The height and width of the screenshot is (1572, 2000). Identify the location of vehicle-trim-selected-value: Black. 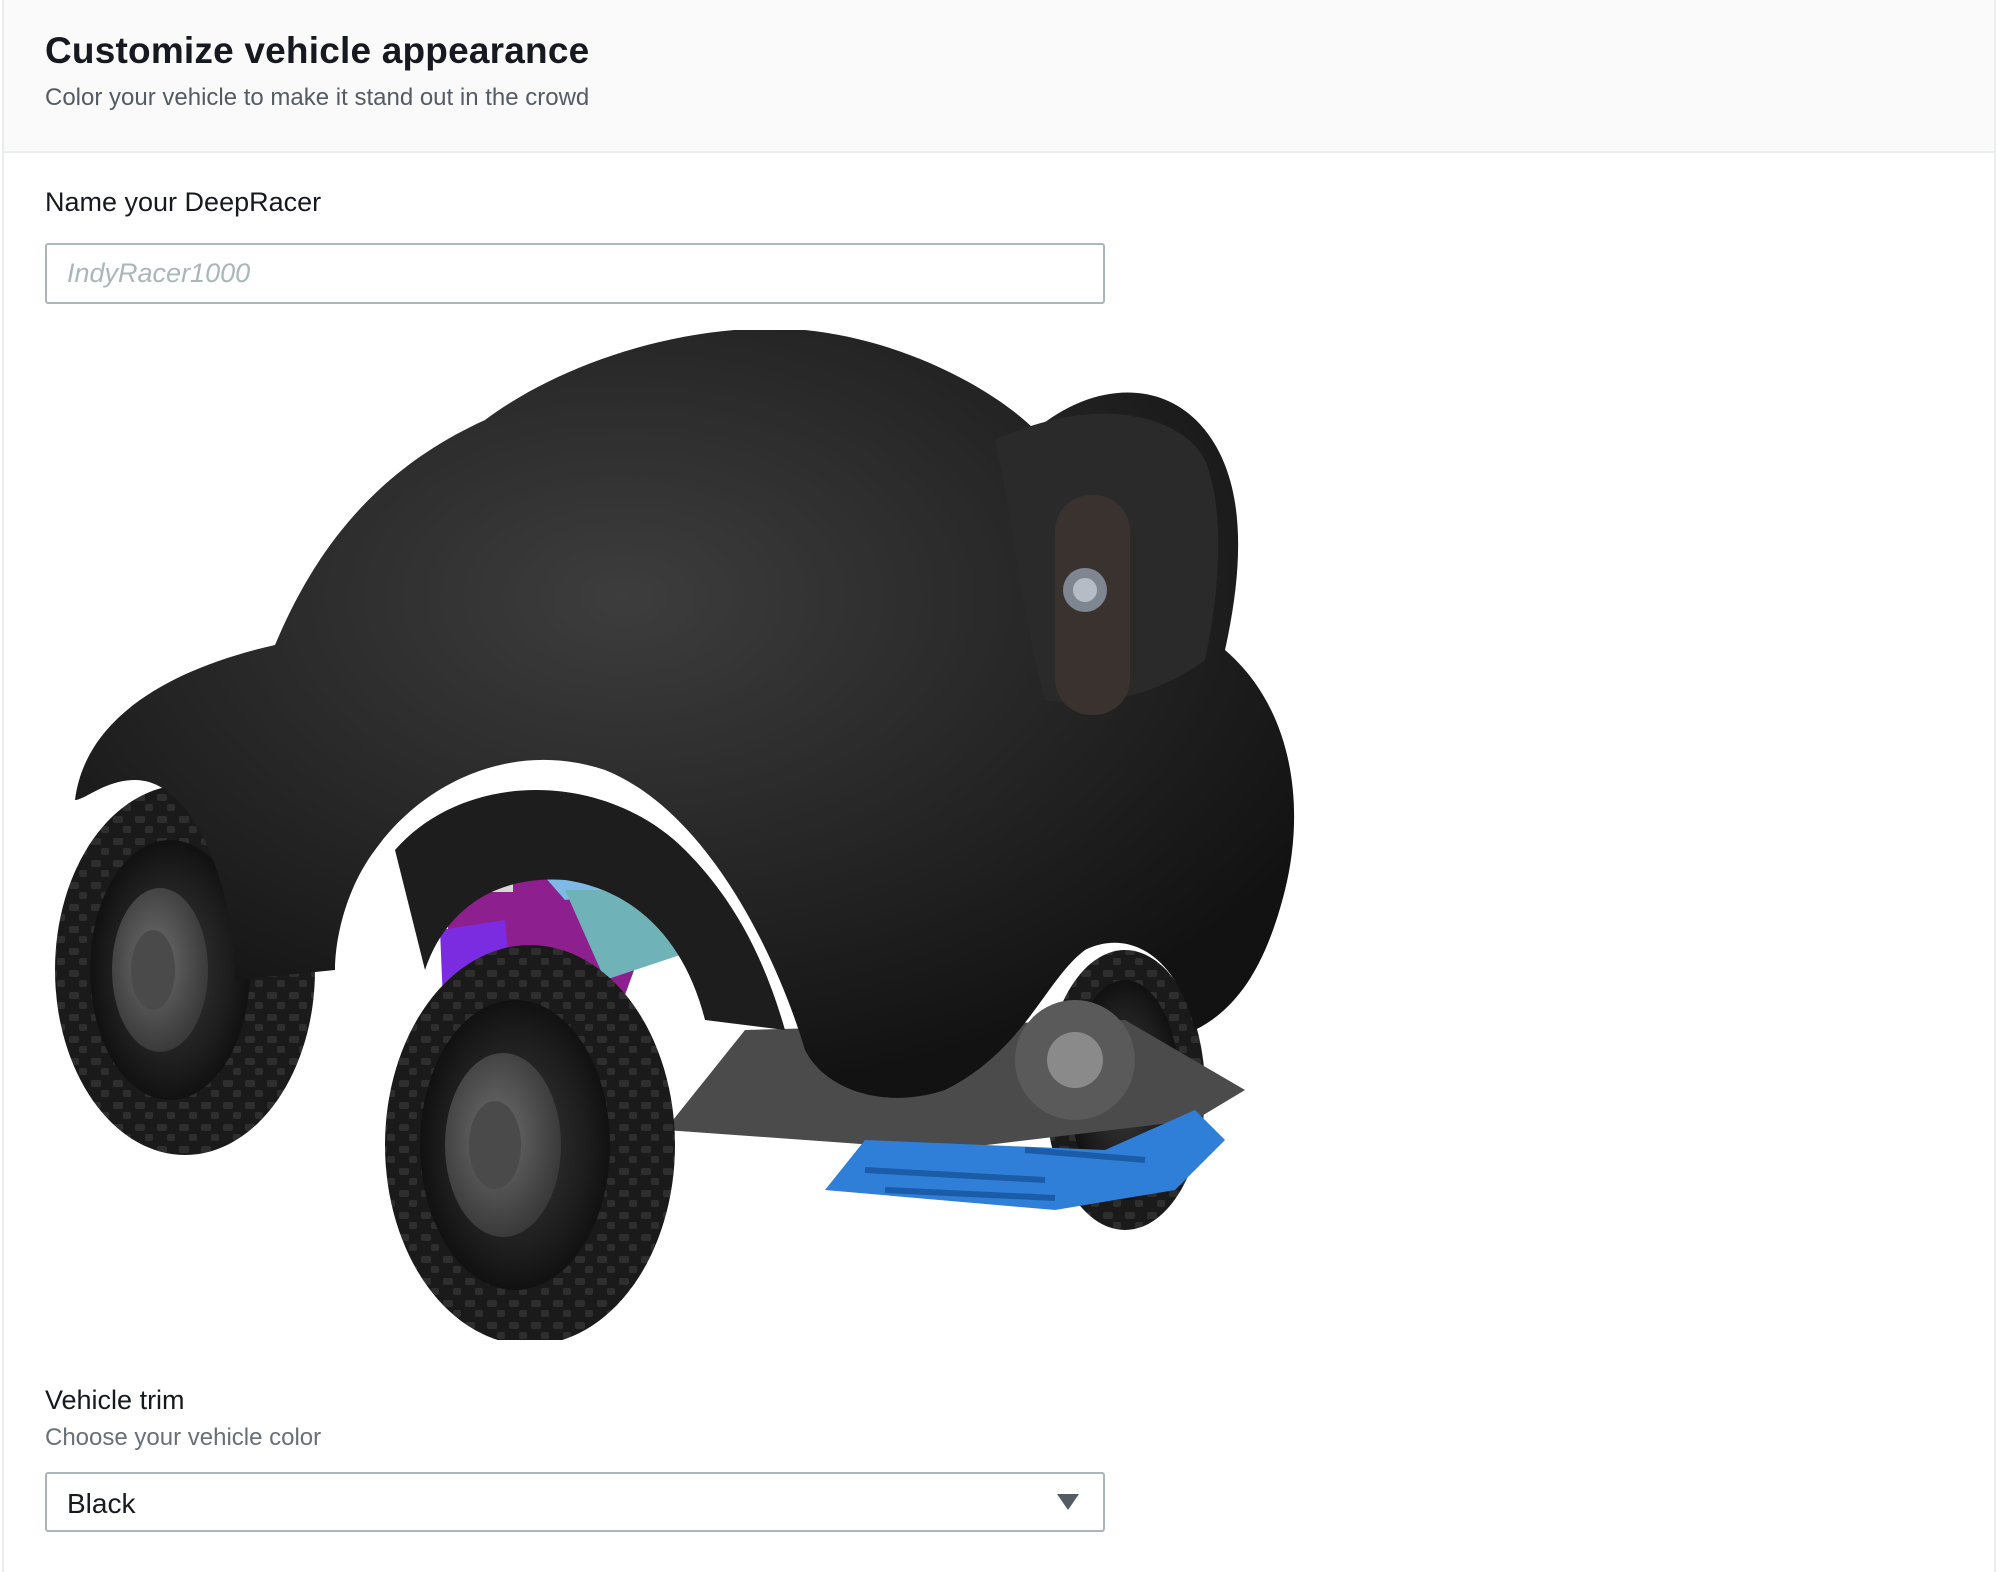
(101, 1503).